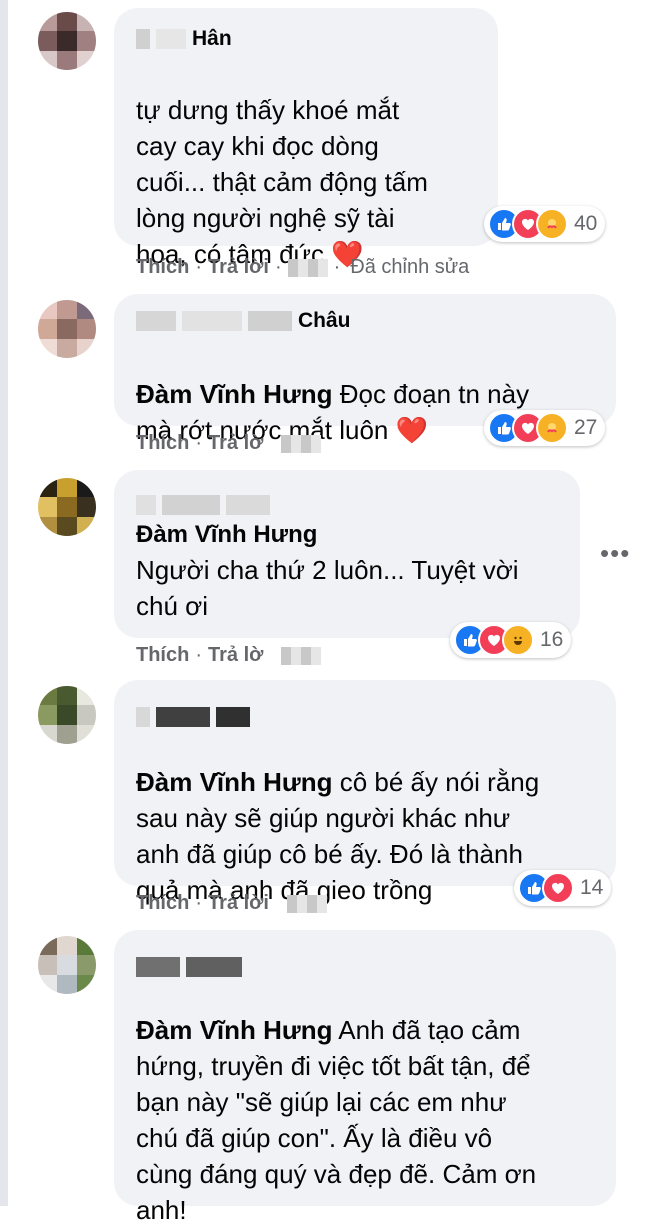  Describe the element at coordinates (411, 430) in the screenshot. I see `heart-emoji: ❤️` at that location.